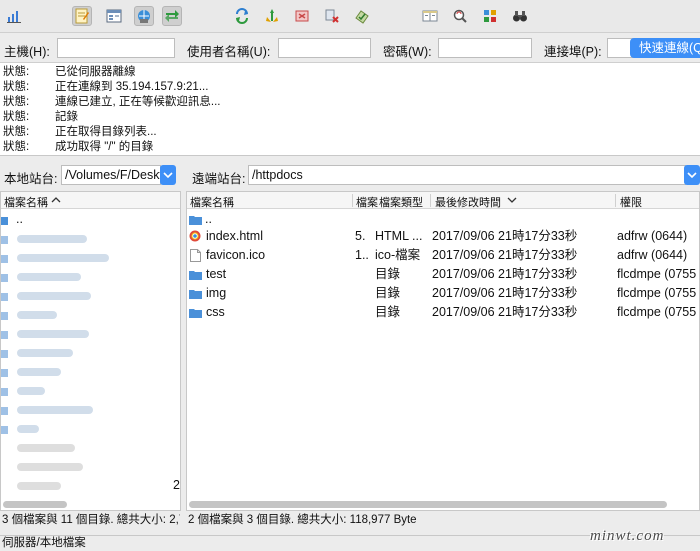 This screenshot has width=700, height=551. What do you see at coordinates (401, 202) in the screenshot?
I see `remote-col-type: 檔案類型` at bounding box center [401, 202].